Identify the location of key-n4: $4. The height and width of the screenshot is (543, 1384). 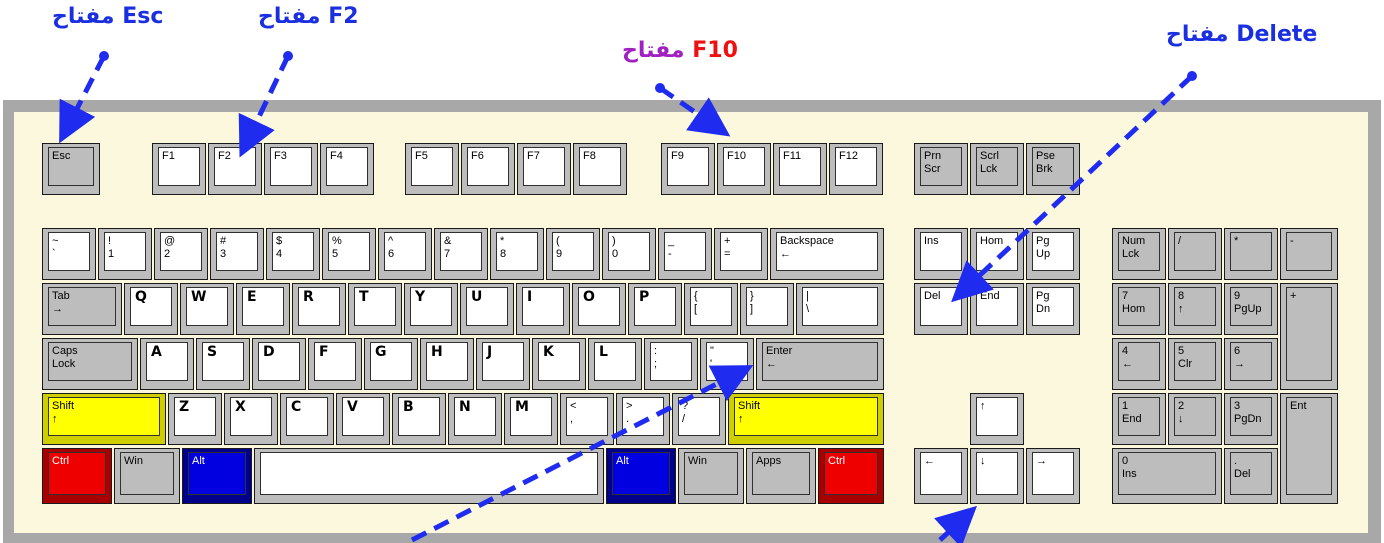
(293, 254).